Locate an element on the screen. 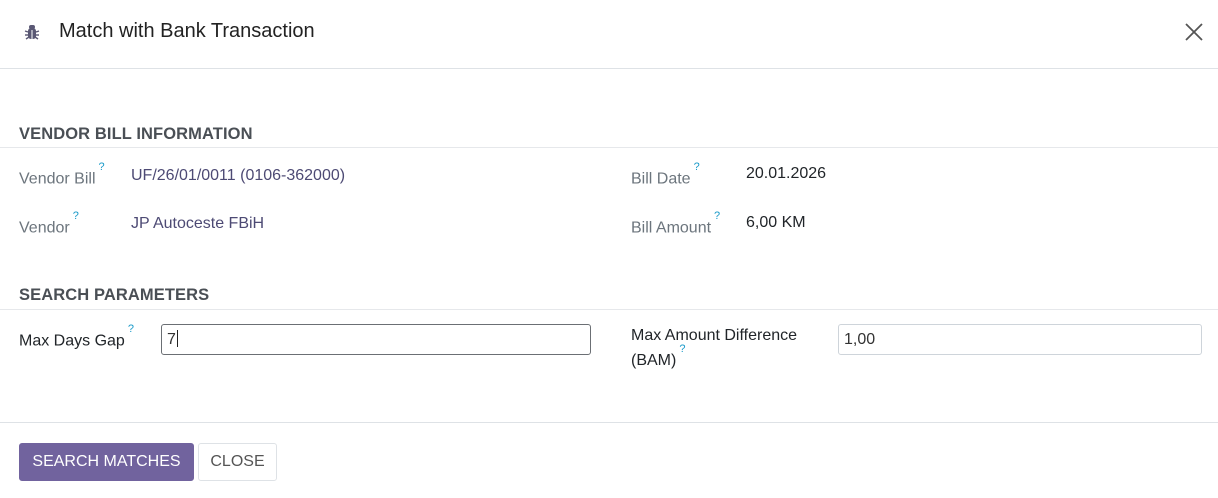  max-amount-label-line1: Max Amount Difference is located at coordinates (714, 335).